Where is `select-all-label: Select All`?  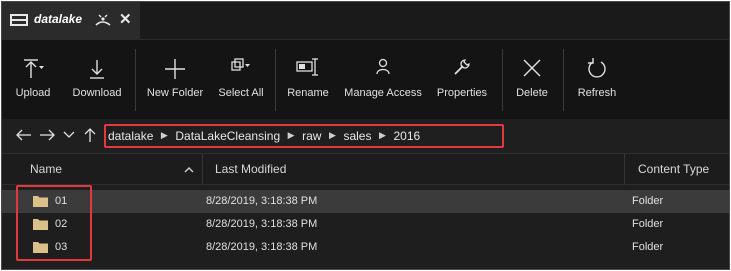
select-all-label: Select All is located at coordinates (241, 93).